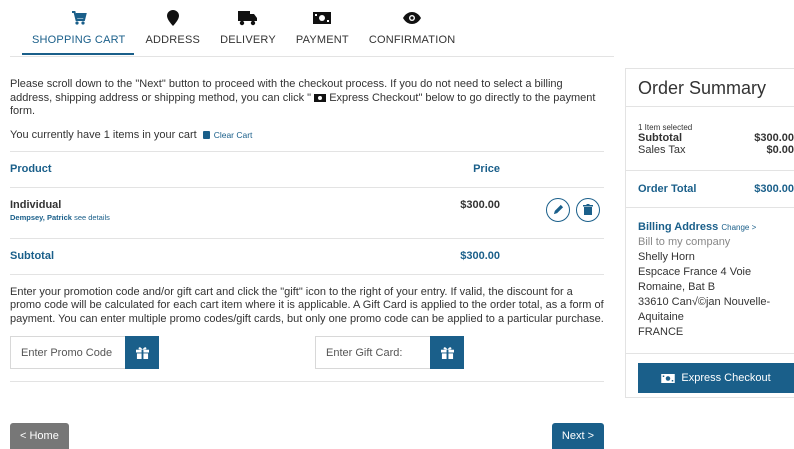  What do you see at coordinates (661, 332) in the screenshot?
I see `billing-line: FRANCE` at bounding box center [661, 332].